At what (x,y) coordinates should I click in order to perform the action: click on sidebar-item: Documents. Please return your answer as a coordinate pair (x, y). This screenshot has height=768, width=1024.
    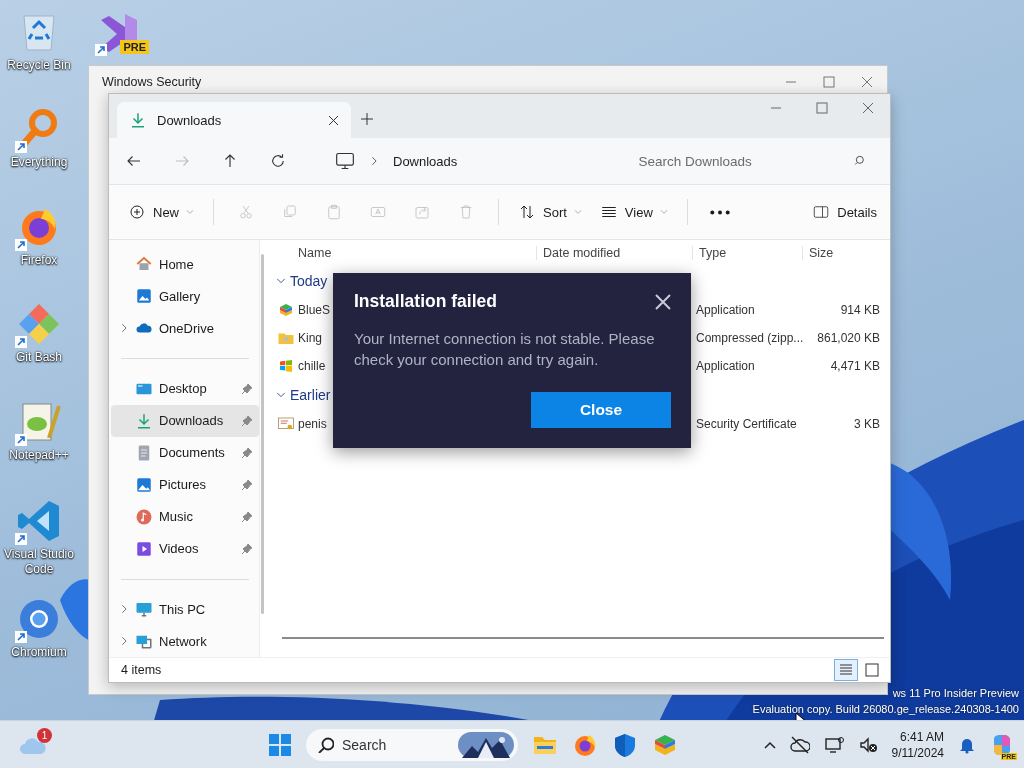
    Looking at the image, I should click on (185, 452).